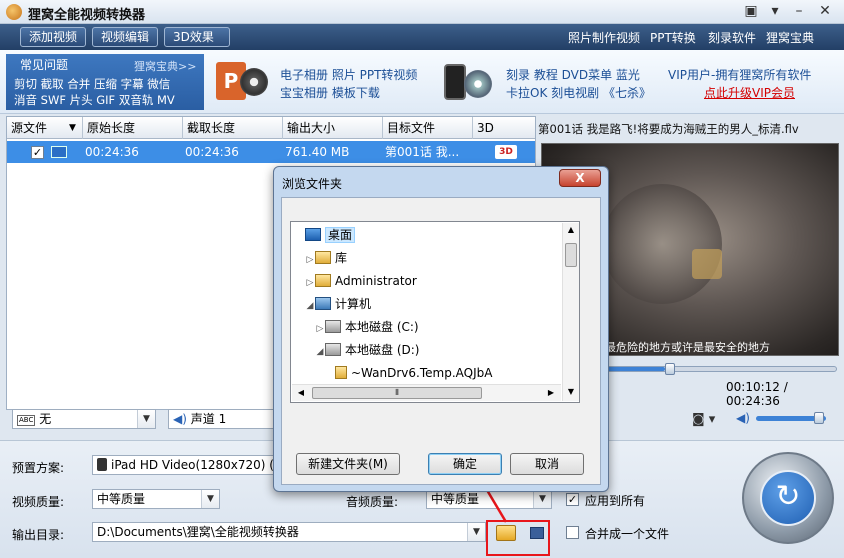 This screenshot has height=558, width=844. Describe the element at coordinates (37, 152) in the screenshot. I see `row-checkbox: ✓` at that location.